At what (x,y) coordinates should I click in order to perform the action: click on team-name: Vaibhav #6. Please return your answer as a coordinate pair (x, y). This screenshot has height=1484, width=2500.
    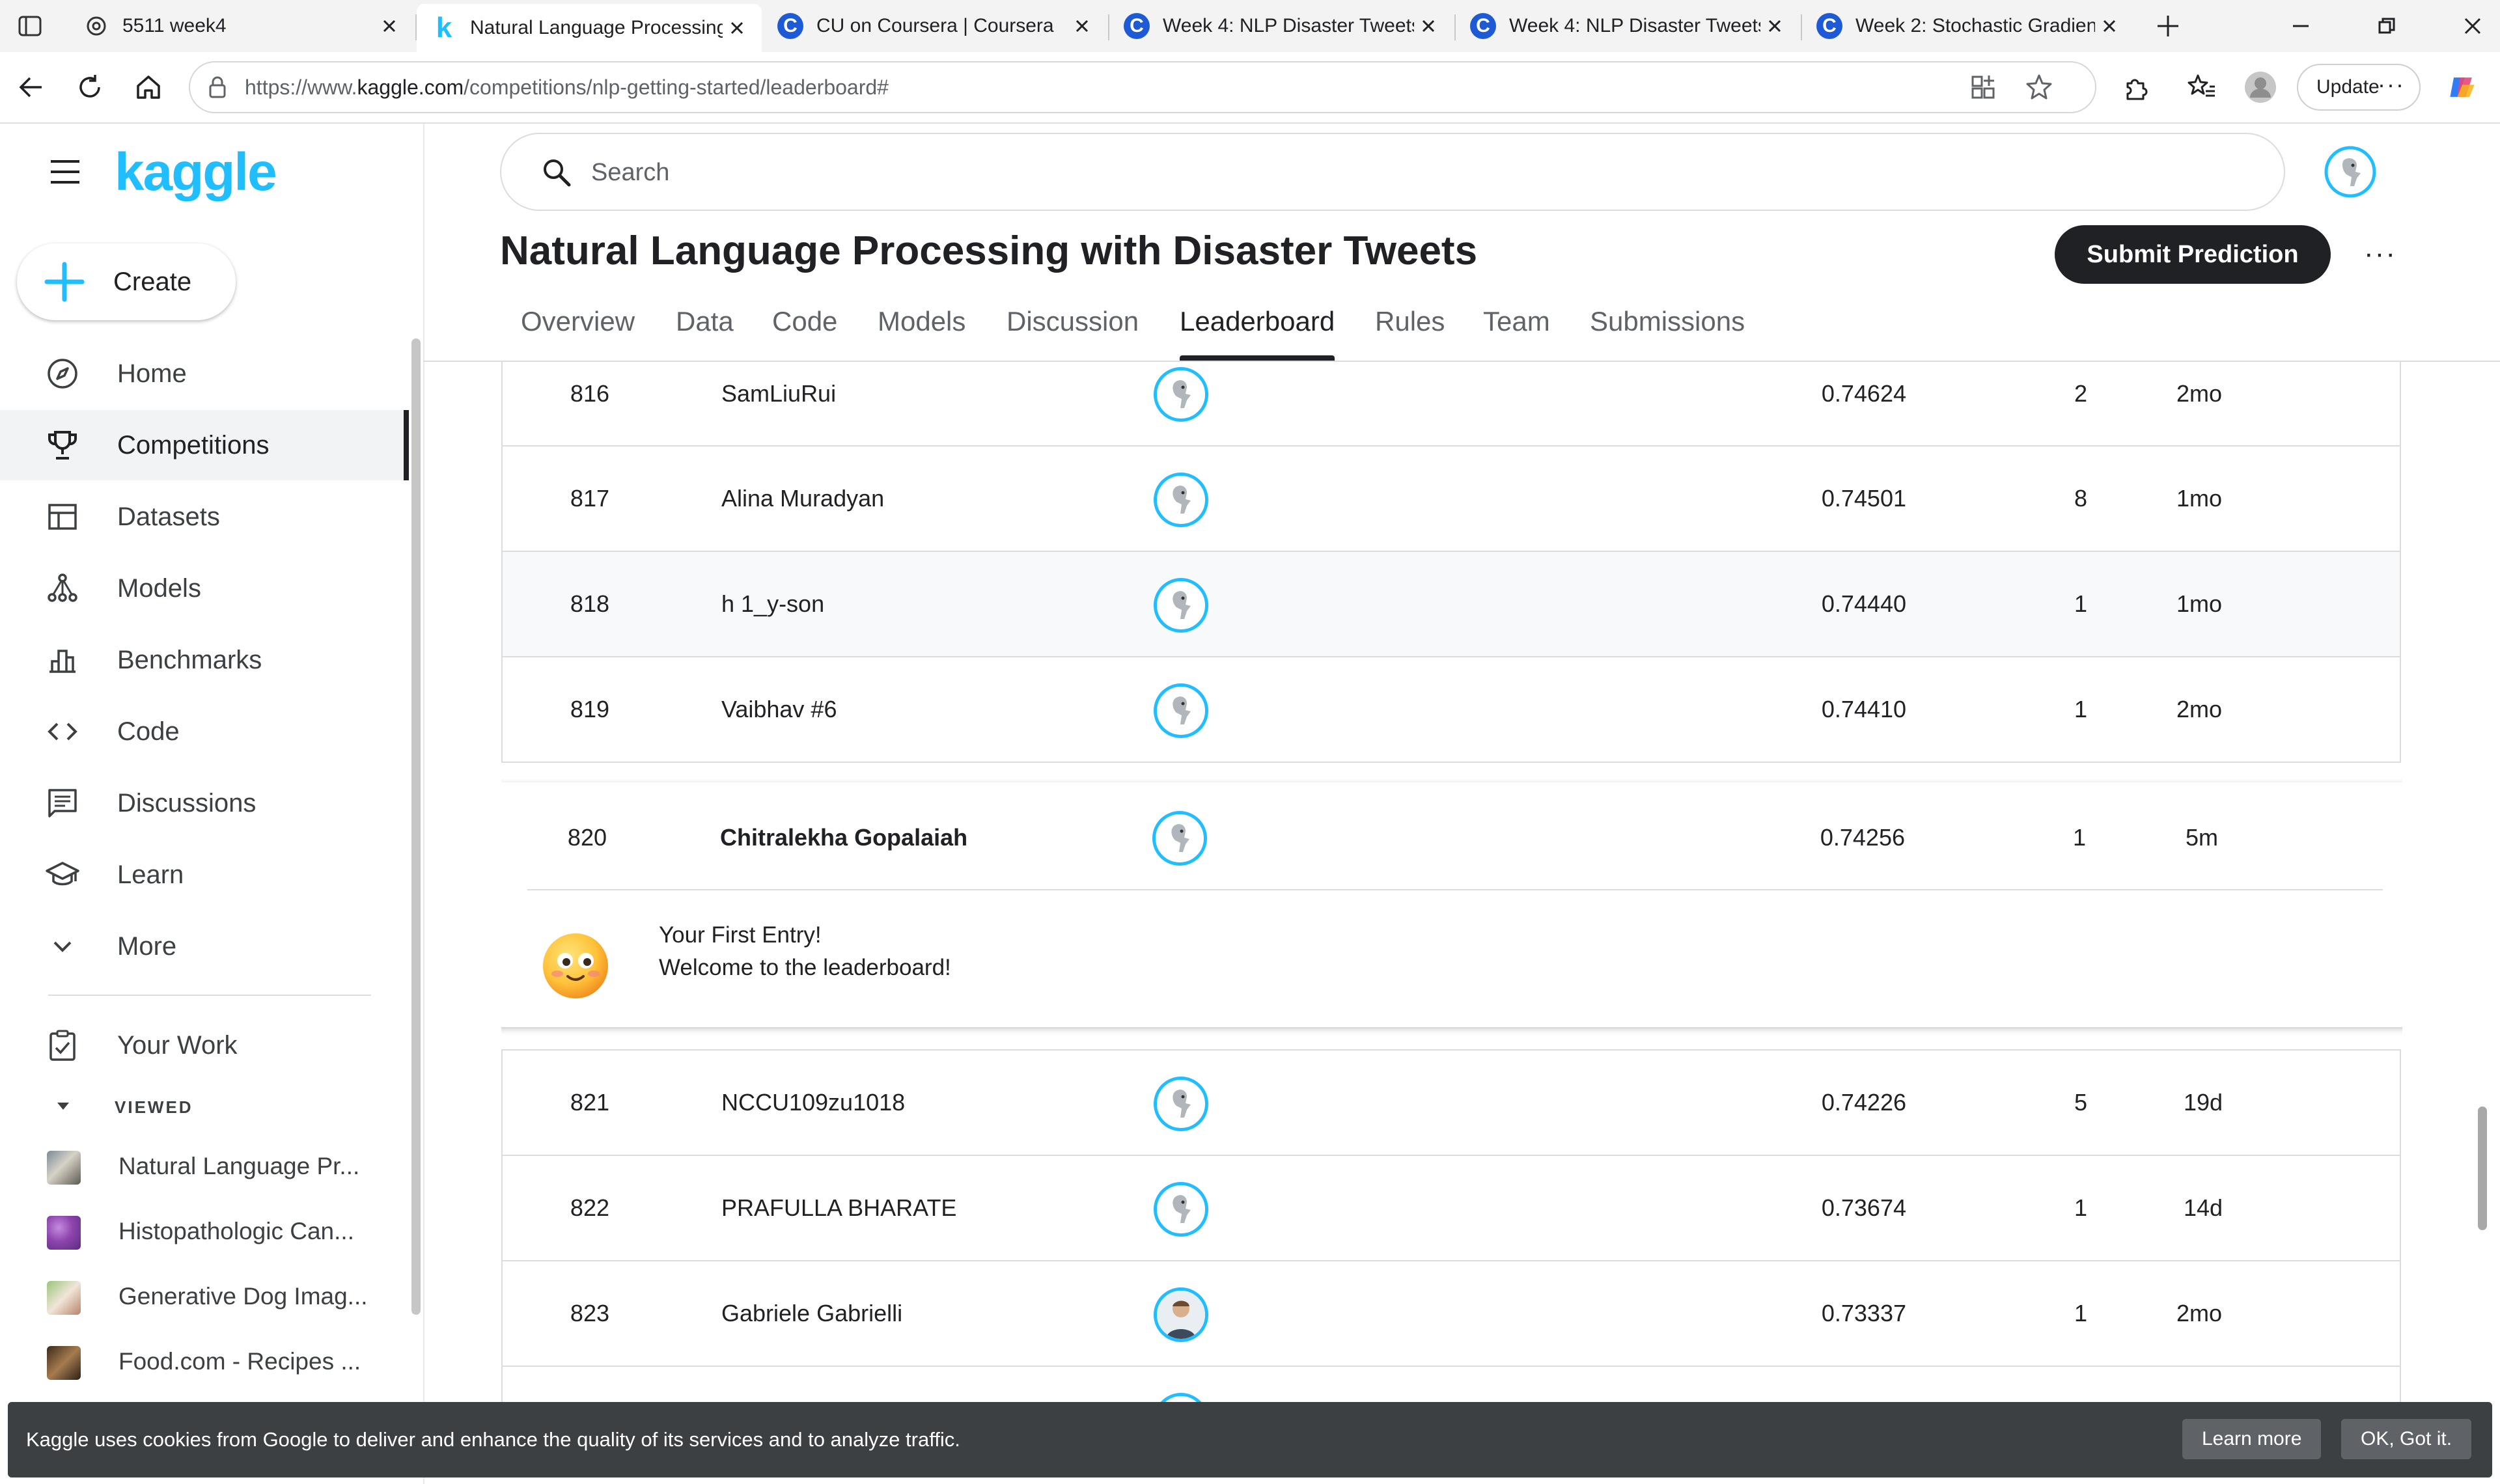
    Looking at the image, I should click on (779, 709).